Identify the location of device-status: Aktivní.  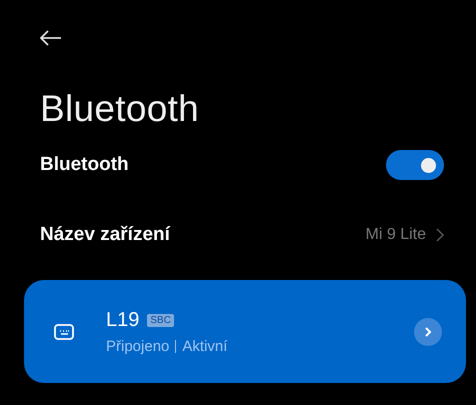
(205, 346).